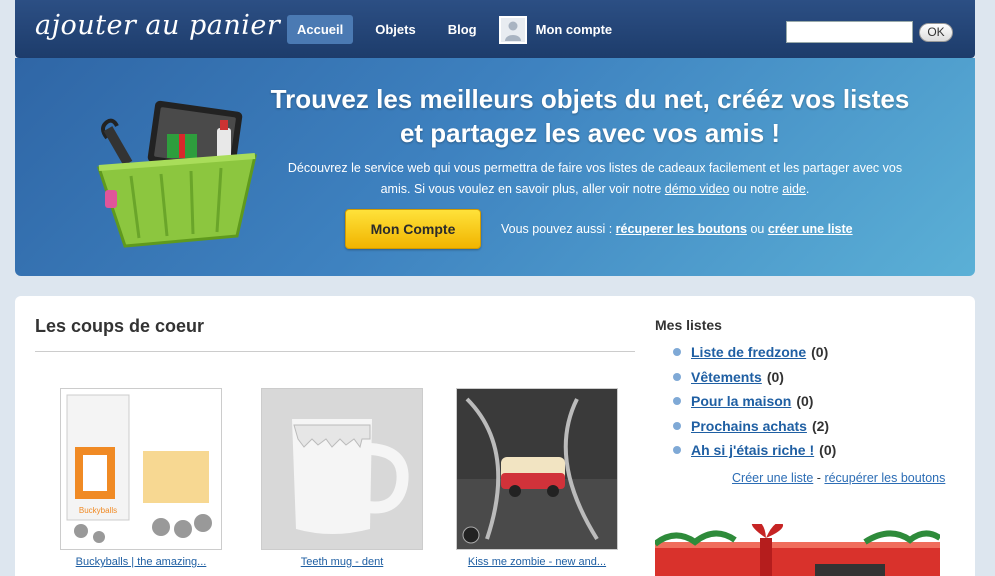 The height and width of the screenshot is (576, 995). I want to click on hero-more-text: Vous pouvez aussi :, so click(557, 229).